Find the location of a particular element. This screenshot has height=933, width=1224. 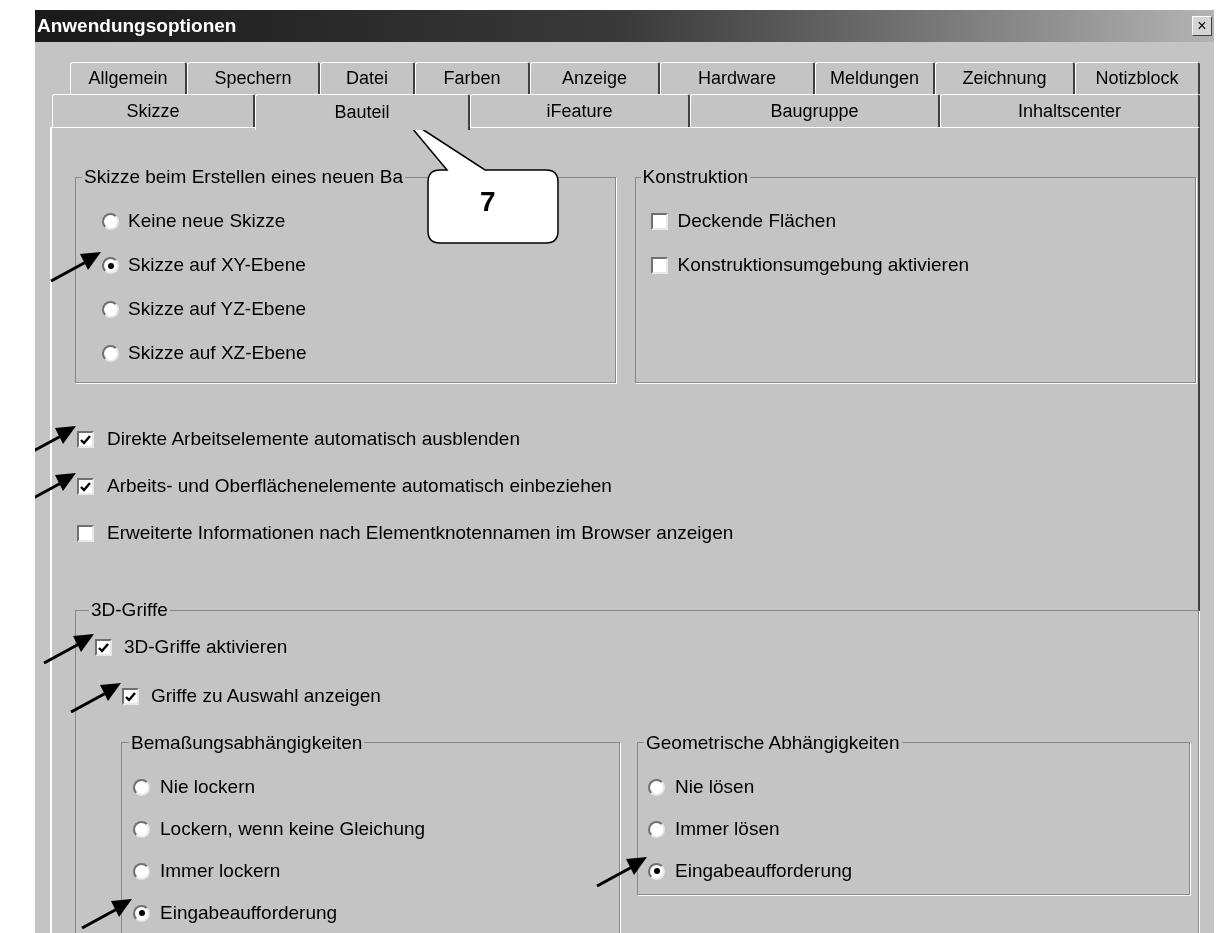

checkbox-label: 3D-Griffe aktivieren is located at coordinates (206, 647).